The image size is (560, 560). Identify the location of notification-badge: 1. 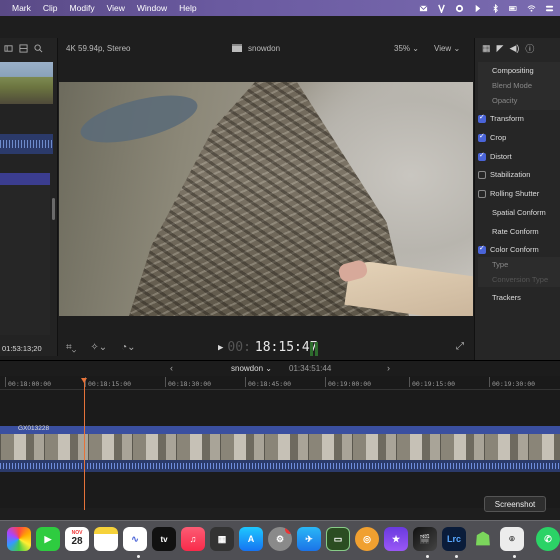
(288, 530).